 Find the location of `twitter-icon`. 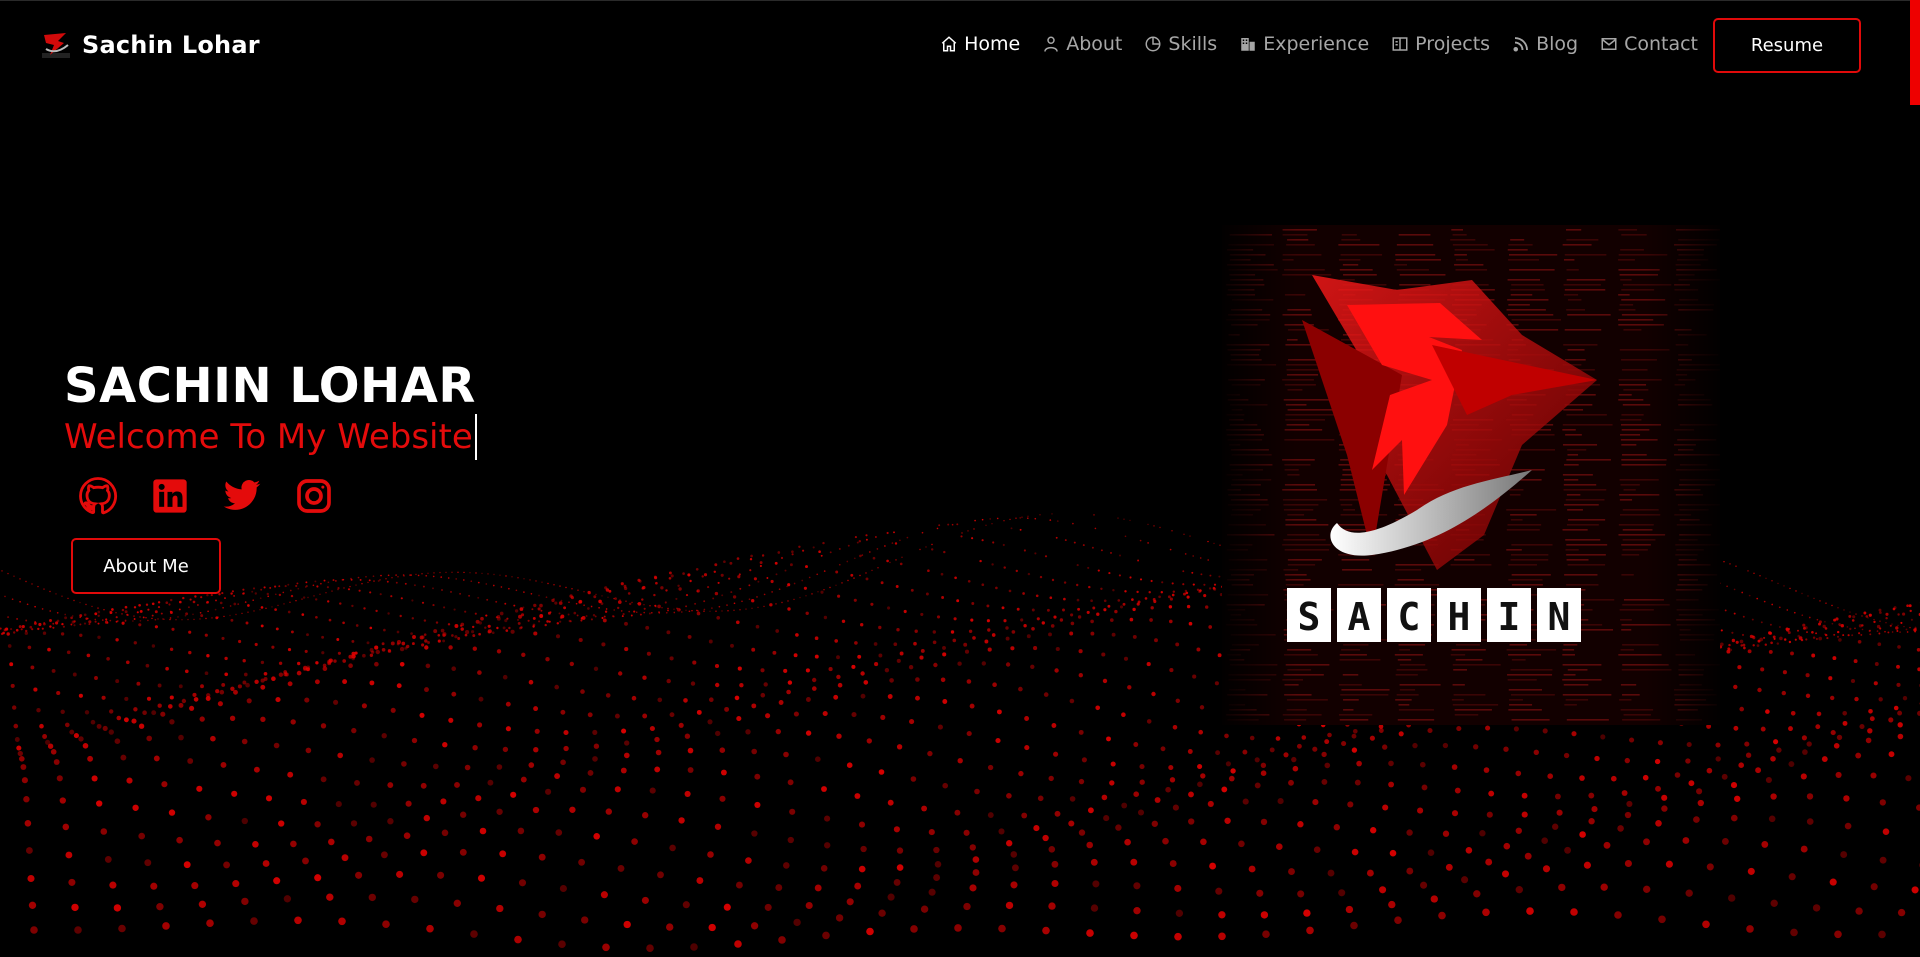

twitter-icon is located at coordinates (242, 496).